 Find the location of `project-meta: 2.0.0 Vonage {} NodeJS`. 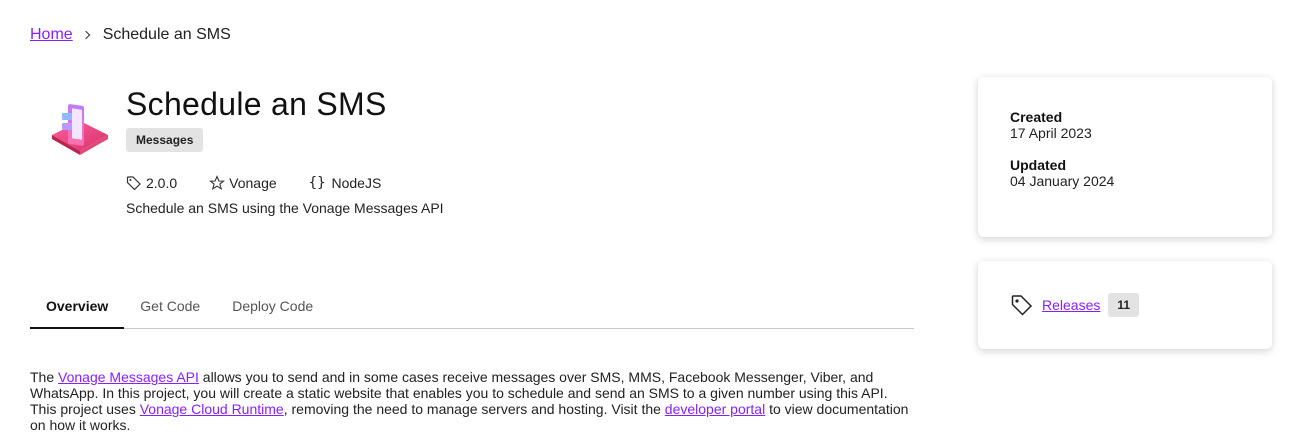

project-meta: 2.0.0 Vonage {} NodeJS is located at coordinates (269, 183).